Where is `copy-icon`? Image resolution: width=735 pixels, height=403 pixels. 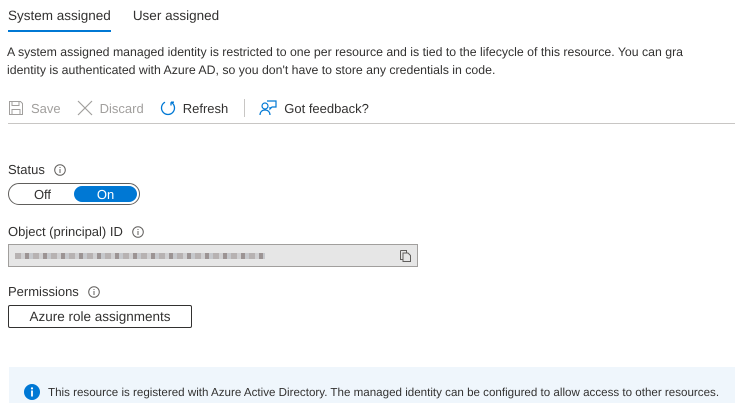
copy-icon is located at coordinates (405, 256).